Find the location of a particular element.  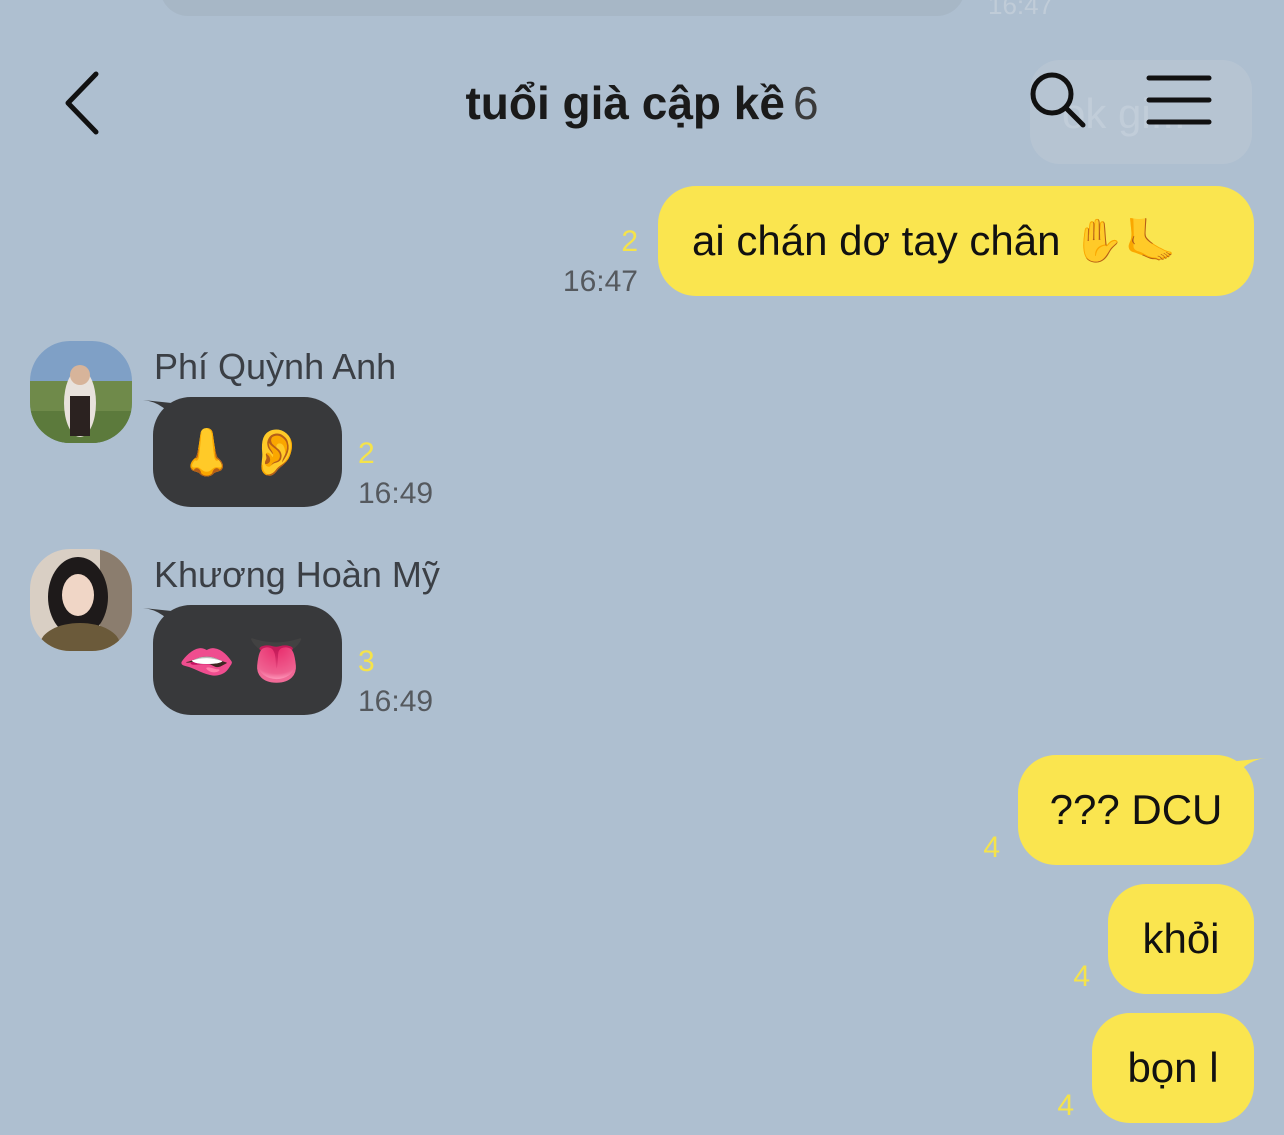

faded-previous-bubble is located at coordinates (562, 8).